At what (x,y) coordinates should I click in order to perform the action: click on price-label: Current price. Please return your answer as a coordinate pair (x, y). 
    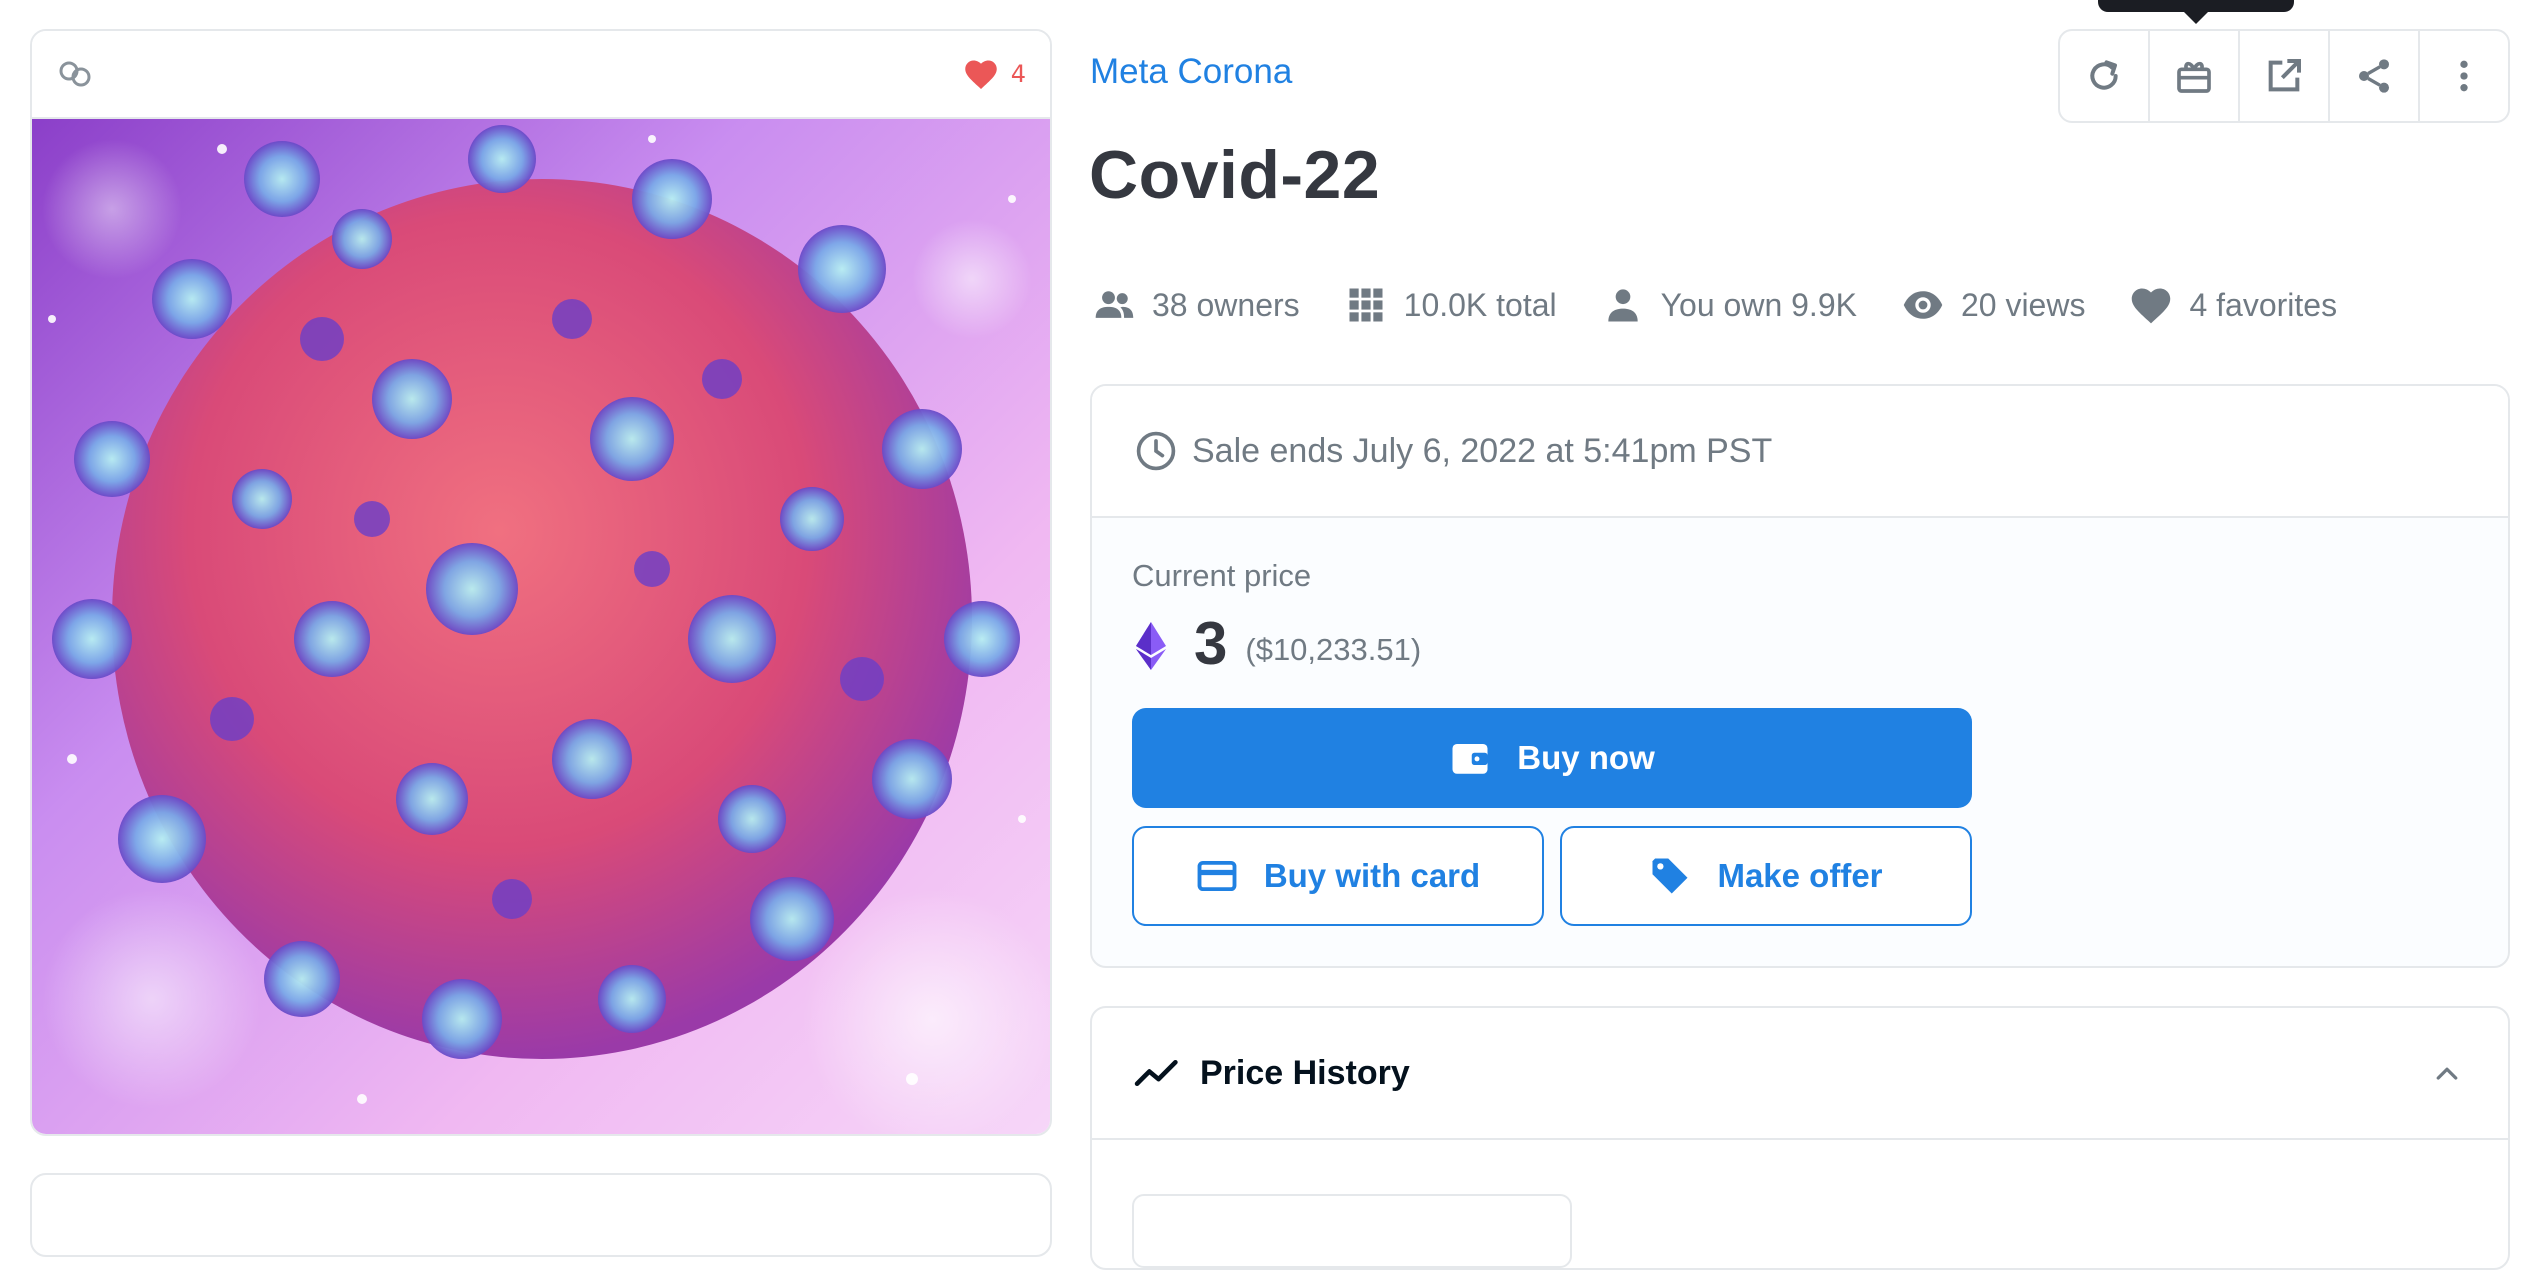
    Looking at the image, I should click on (1222, 575).